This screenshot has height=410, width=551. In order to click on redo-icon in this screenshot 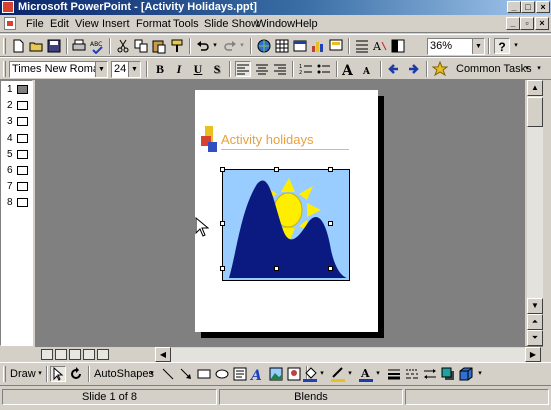, I will do `click(230, 46)`.